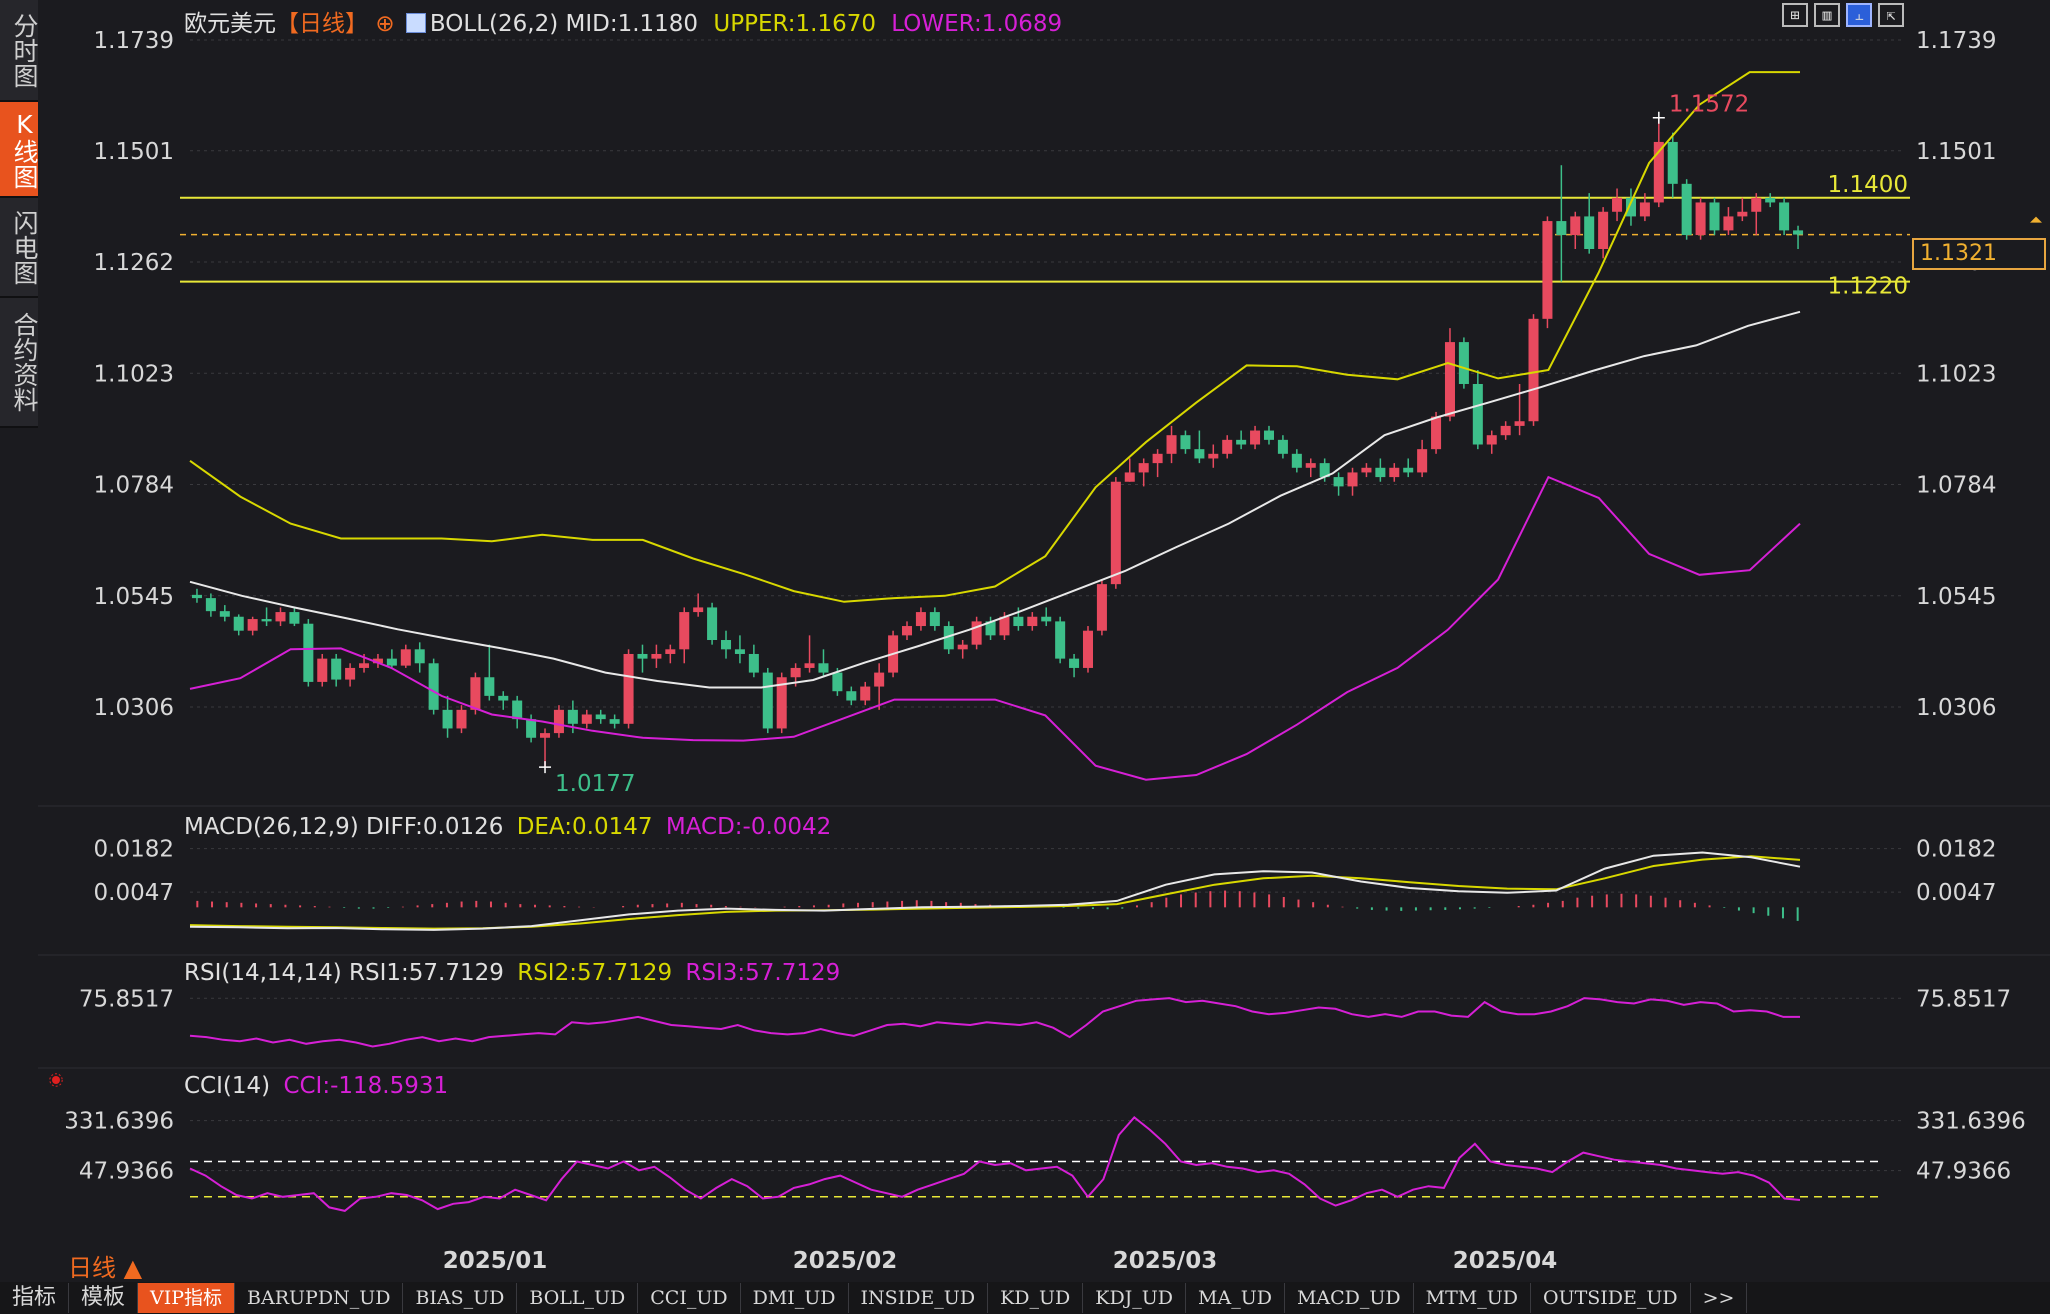 The image size is (2050, 1314). What do you see at coordinates (187, 1298) in the screenshot?
I see `tab-vip-indicators: VIP指标` at bounding box center [187, 1298].